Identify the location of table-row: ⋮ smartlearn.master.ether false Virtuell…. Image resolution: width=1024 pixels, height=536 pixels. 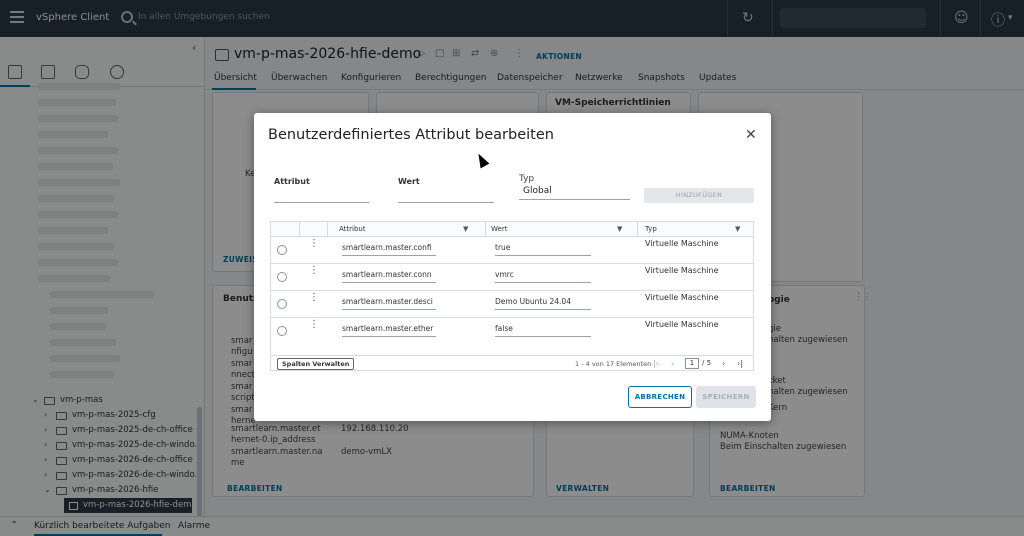
(512, 331).